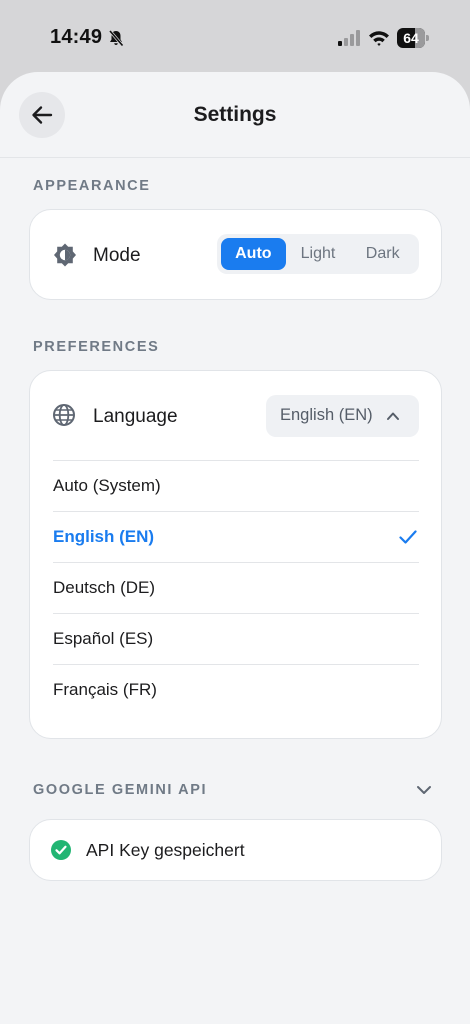 The height and width of the screenshot is (1024, 470). Describe the element at coordinates (382, 254) in the screenshot. I see `mode-option-dark: Dark` at that location.